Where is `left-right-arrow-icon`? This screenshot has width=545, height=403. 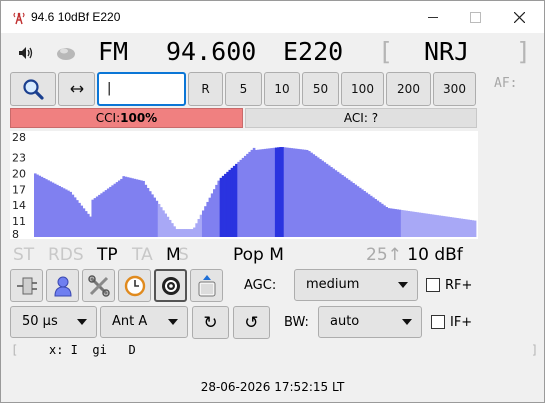 left-right-arrow-icon is located at coordinates (76, 89).